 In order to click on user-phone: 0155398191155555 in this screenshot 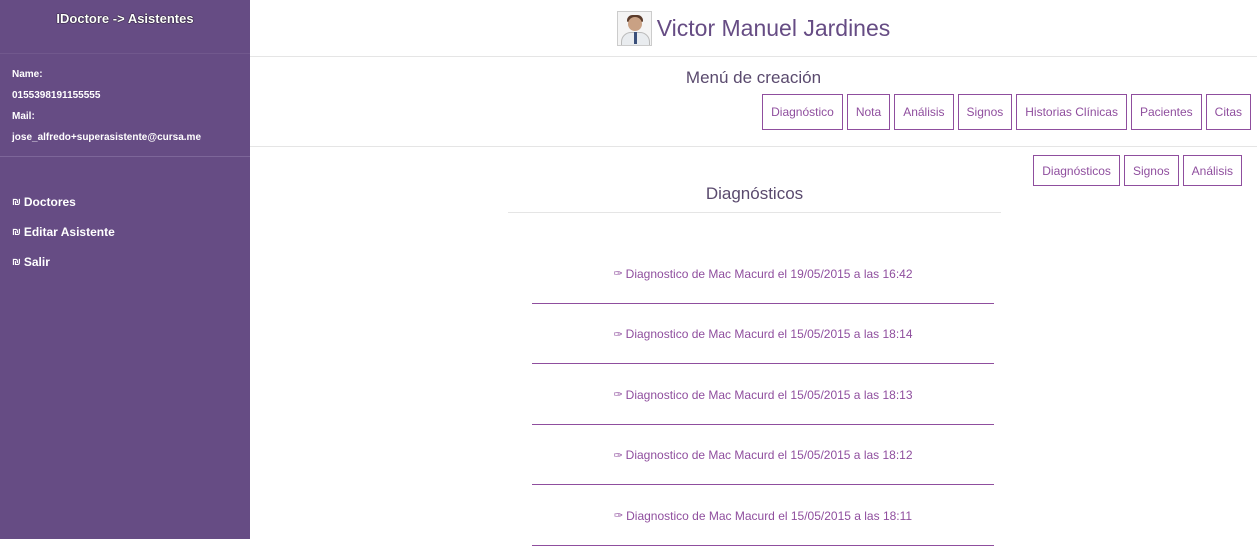, I will do `click(56, 95)`.